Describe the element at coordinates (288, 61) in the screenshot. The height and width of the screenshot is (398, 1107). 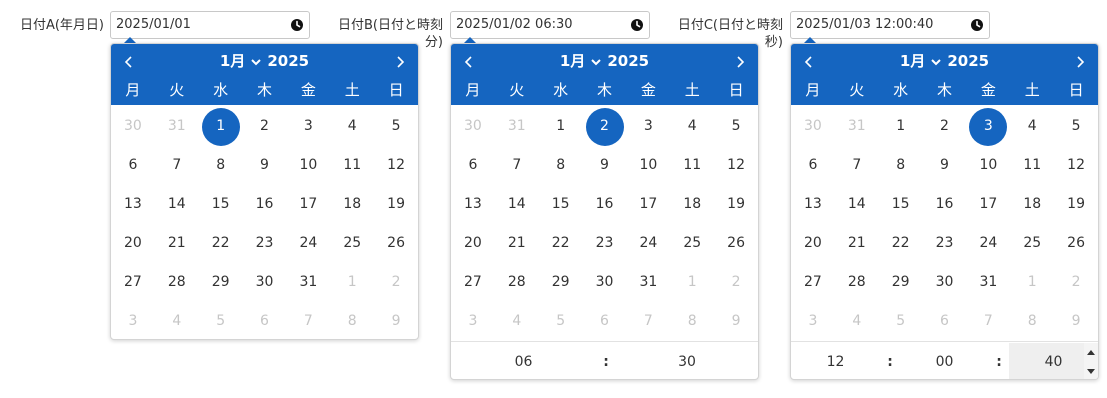
I see `date-a-year: 2025` at that location.